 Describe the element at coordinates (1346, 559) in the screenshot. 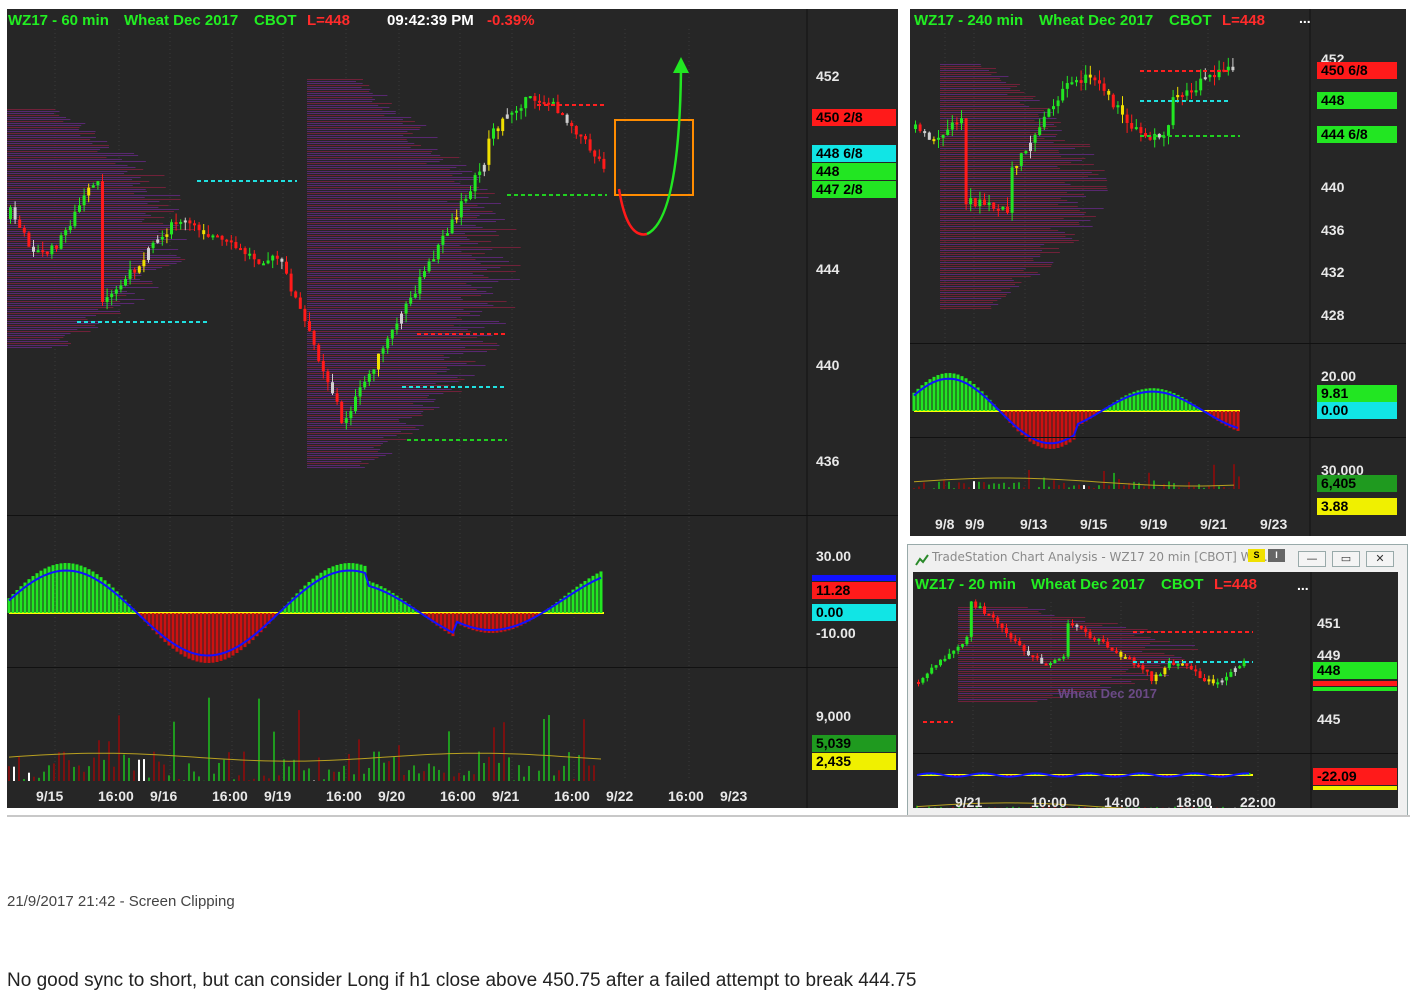

I see `maximize-button: ▭` at that location.